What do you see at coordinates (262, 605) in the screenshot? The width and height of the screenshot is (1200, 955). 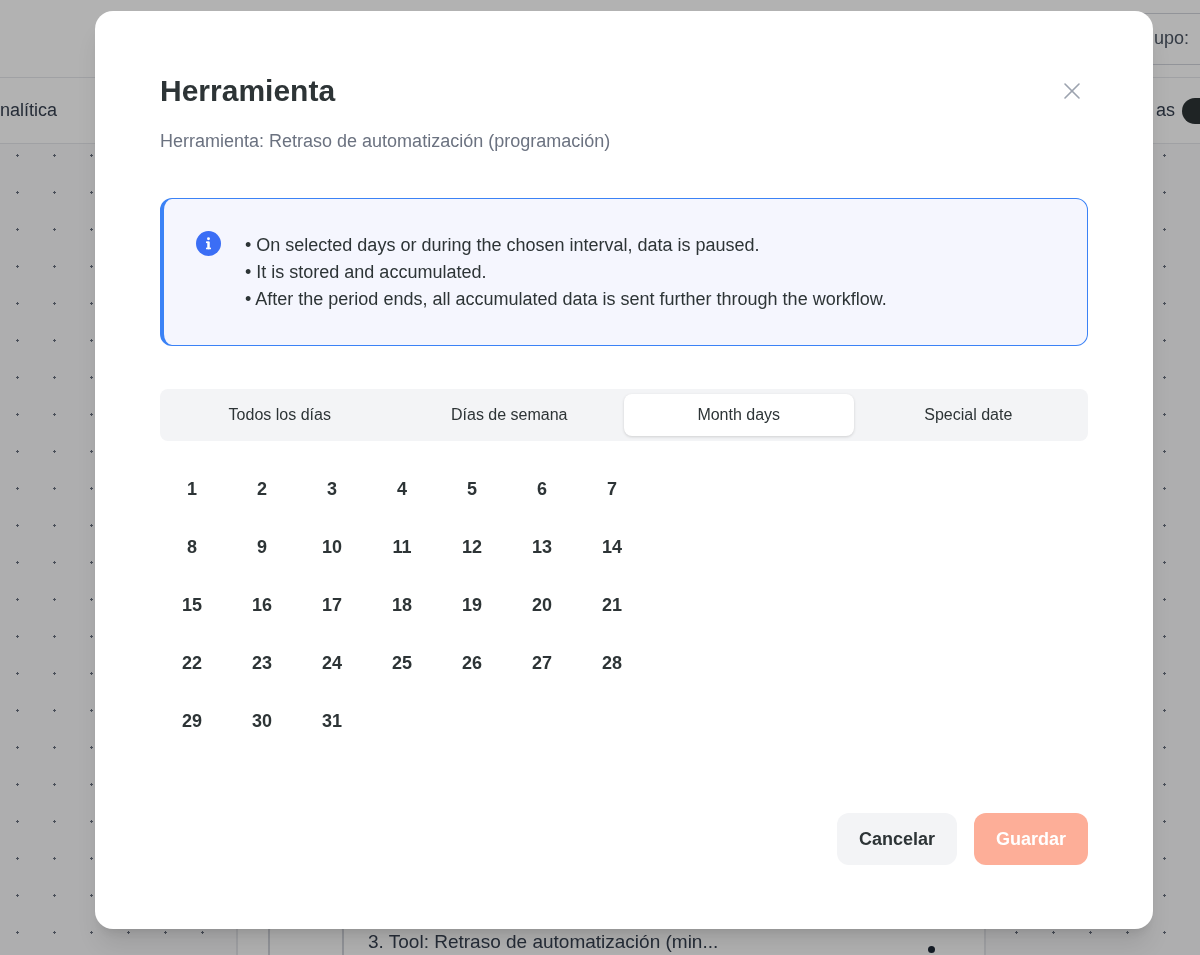 I see `month-day: 16` at bounding box center [262, 605].